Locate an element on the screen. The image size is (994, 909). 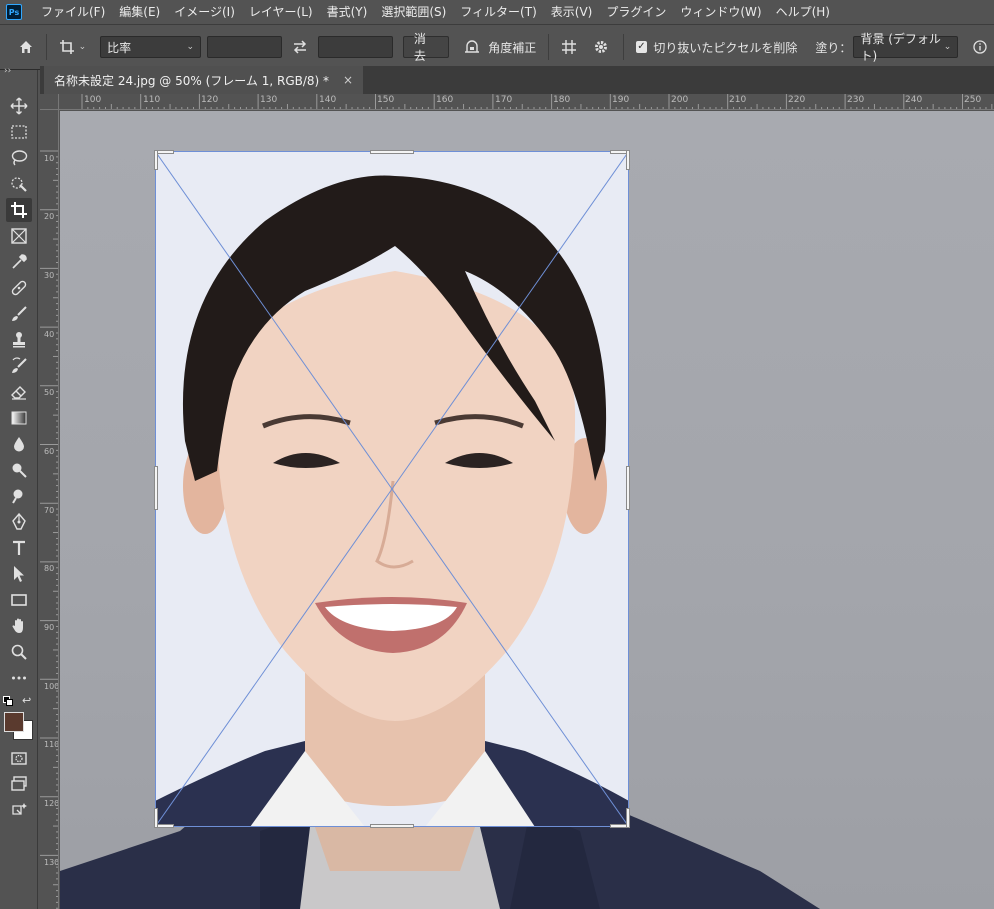
straighten-label: 角度補正 is located at coordinates (512, 47).